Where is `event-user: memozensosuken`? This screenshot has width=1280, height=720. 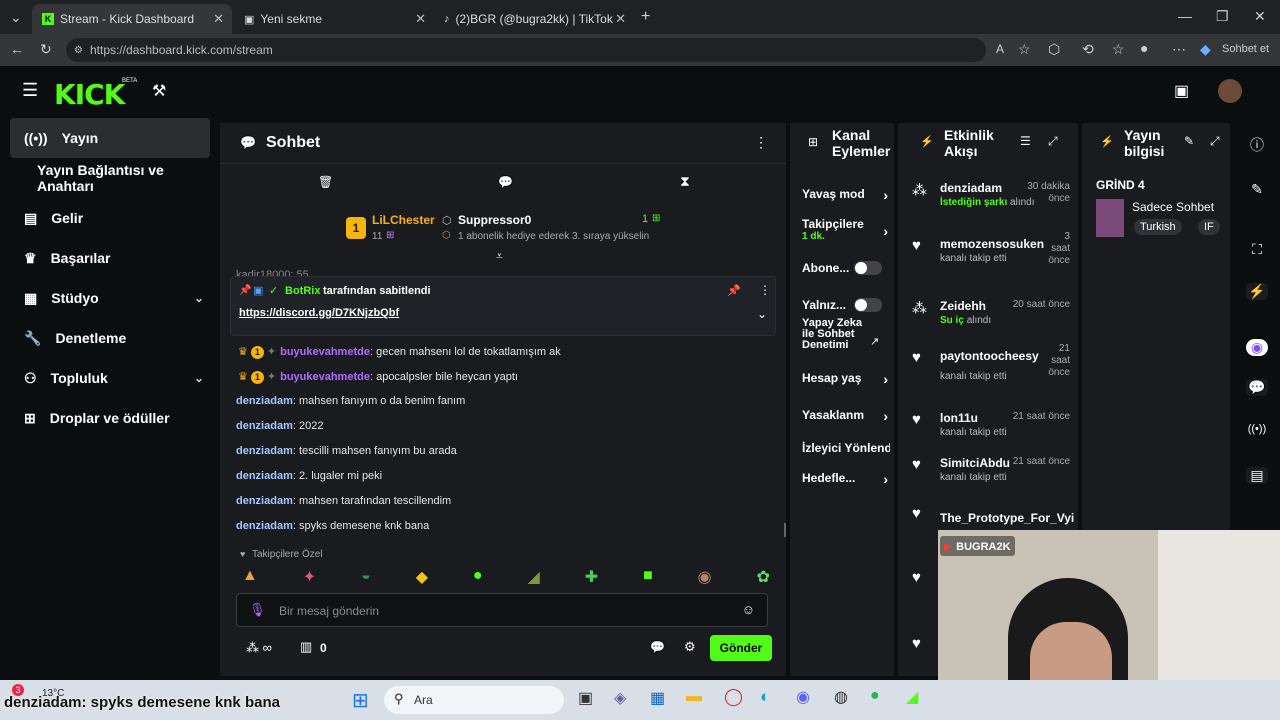
event-user: memozensosuken is located at coordinates (992, 244).